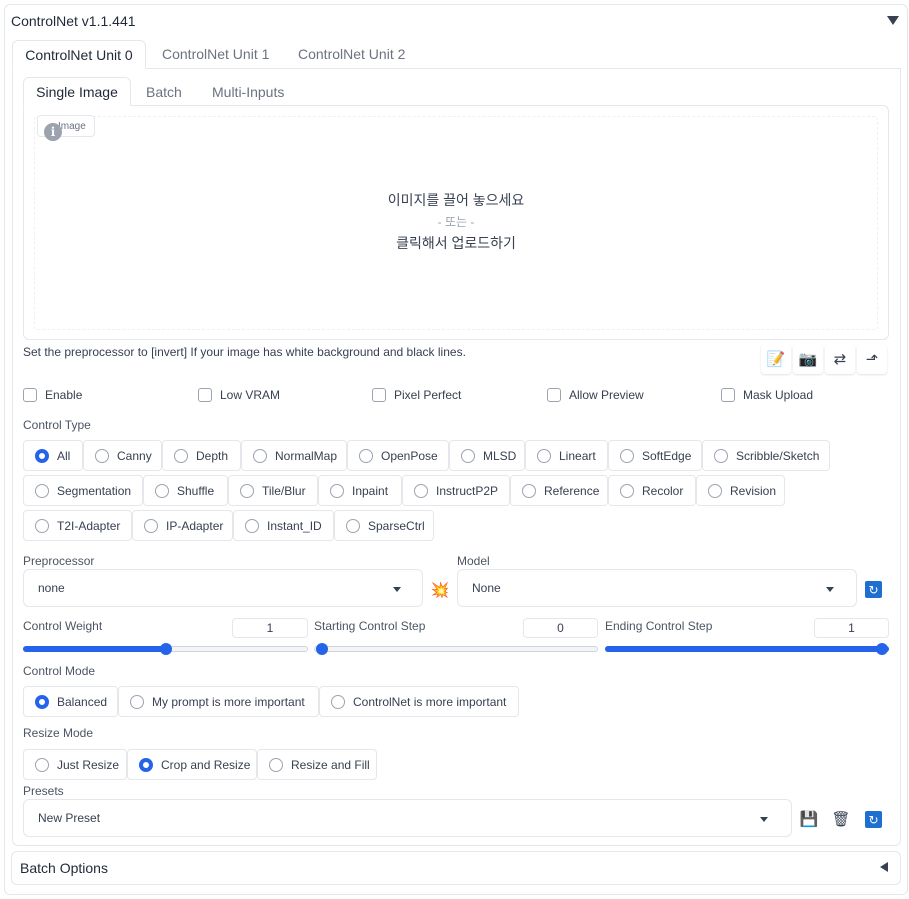 This screenshot has height=899, width=909. Describe the element at coordinates (766, 455) in the screenshot. I see `control-type-scribble: Scribble/Sketch` at that location.